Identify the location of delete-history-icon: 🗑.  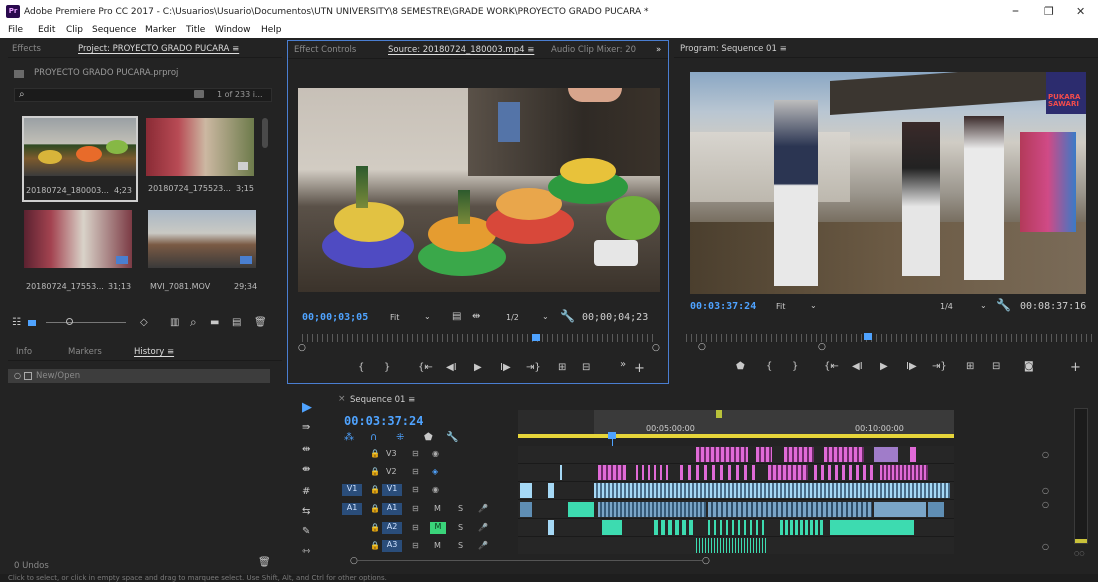
(264, 562).